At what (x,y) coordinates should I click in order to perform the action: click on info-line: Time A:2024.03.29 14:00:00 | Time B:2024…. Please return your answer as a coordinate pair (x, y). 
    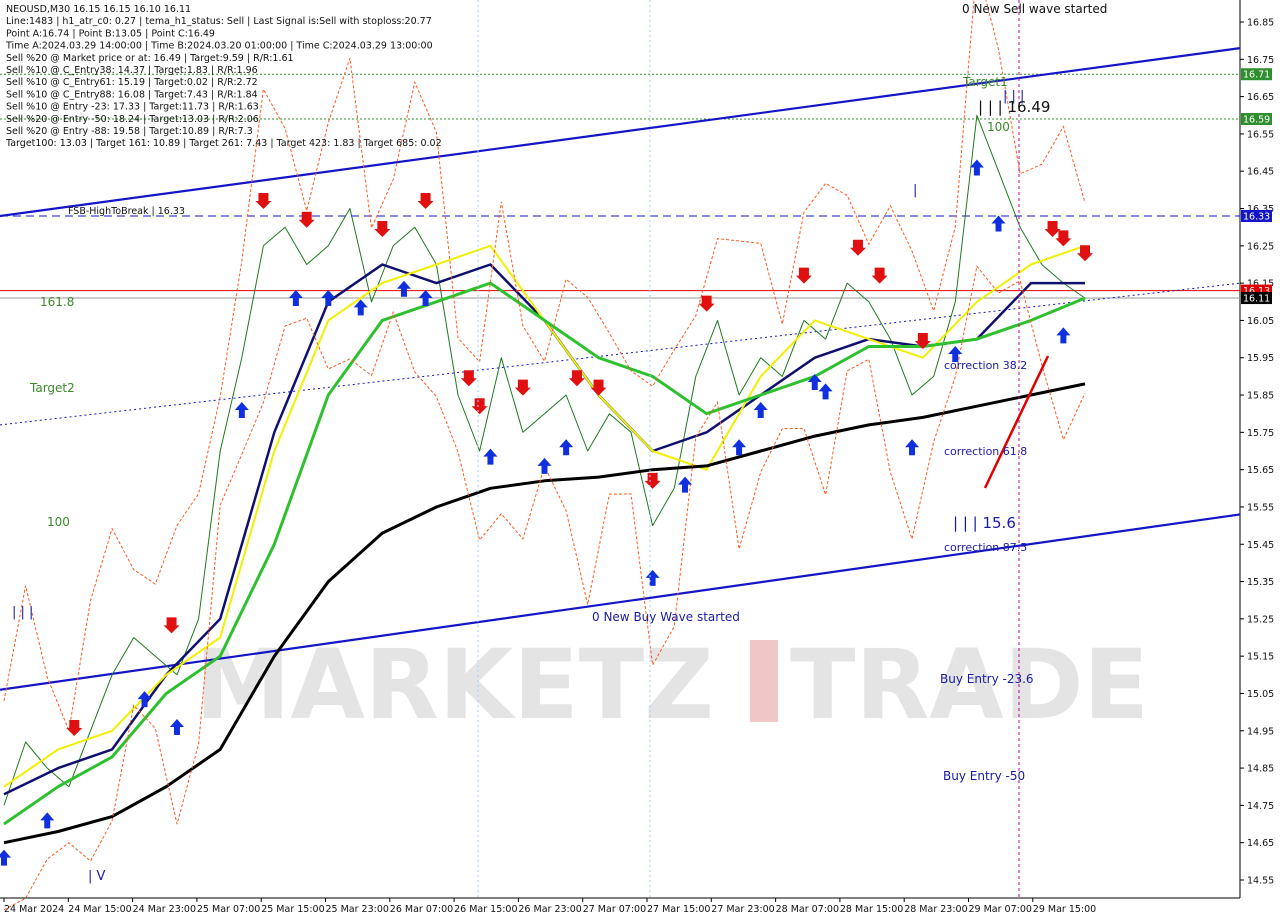
    Looking at the image, I should click on (219, 46).